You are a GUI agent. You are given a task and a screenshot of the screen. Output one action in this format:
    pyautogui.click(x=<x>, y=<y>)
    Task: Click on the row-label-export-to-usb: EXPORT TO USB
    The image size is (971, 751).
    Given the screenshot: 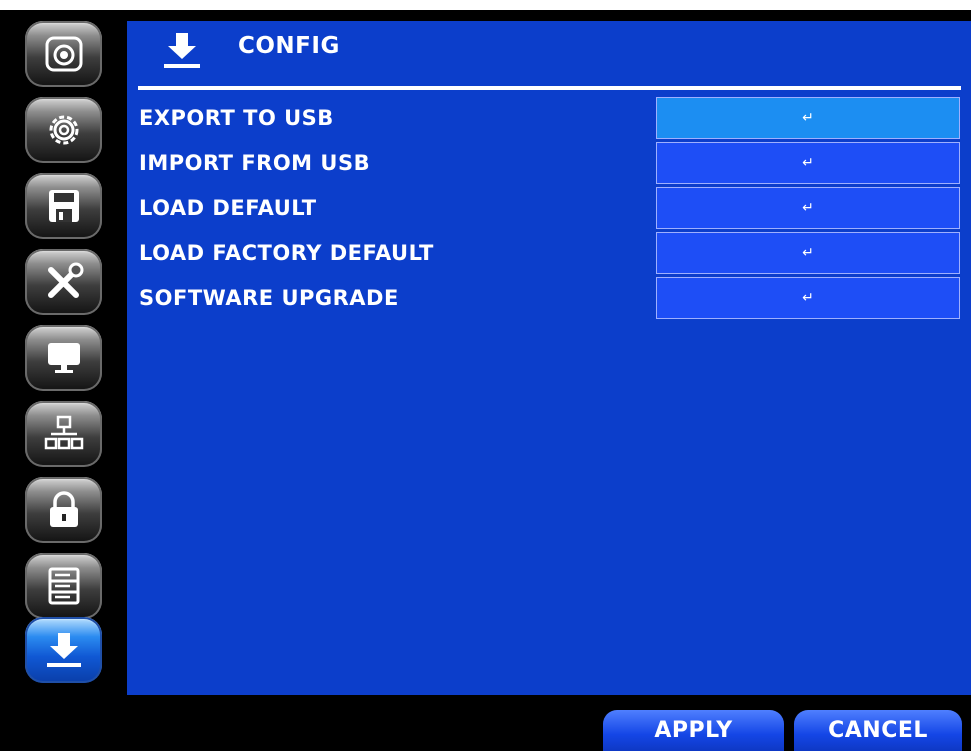 What is the action you would take?
    pyautogui.click(x=236, y=118)
    